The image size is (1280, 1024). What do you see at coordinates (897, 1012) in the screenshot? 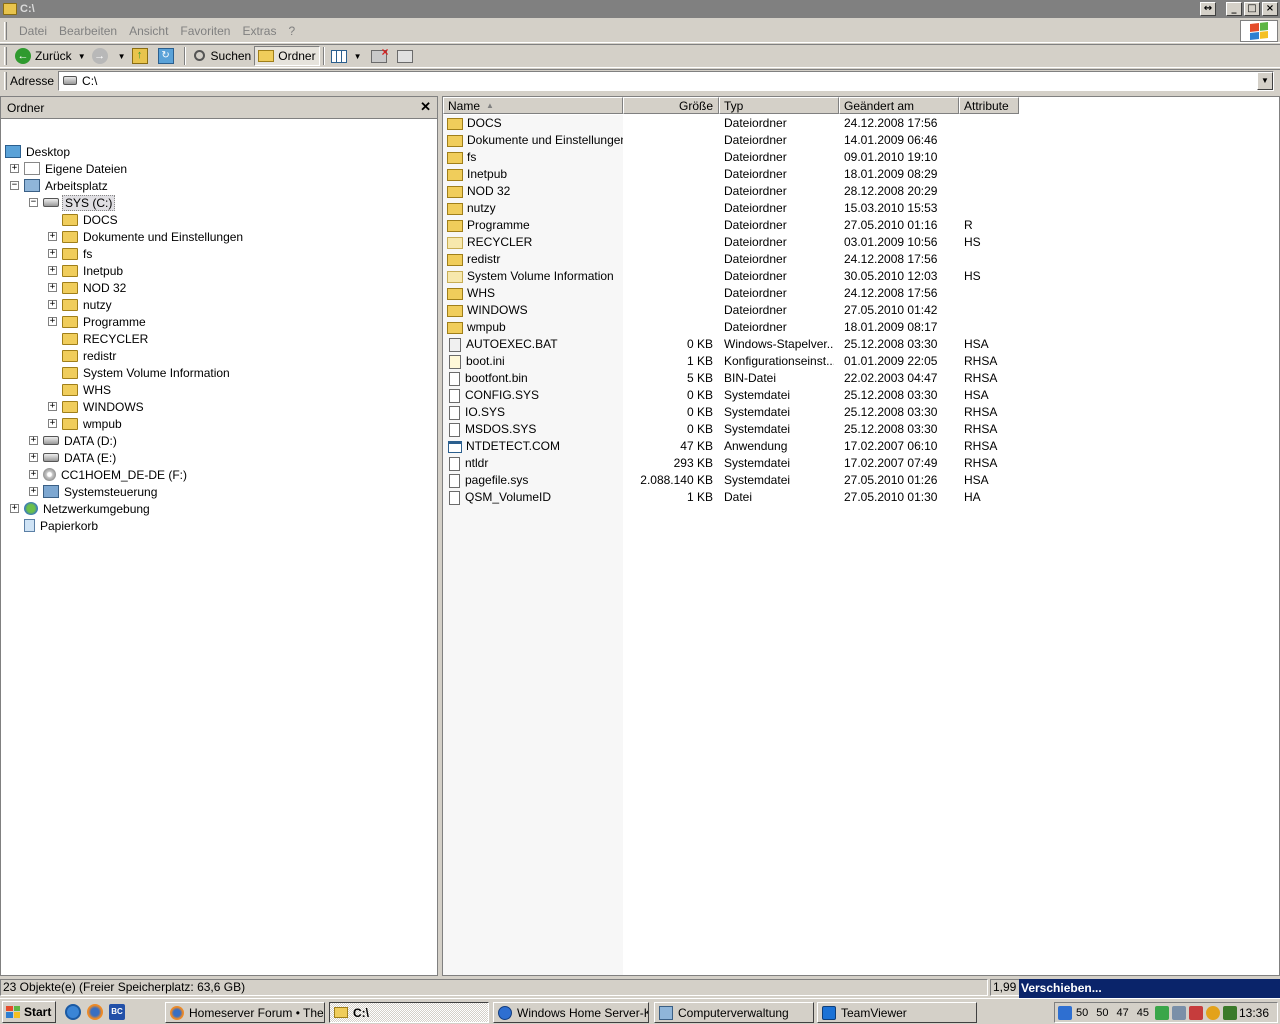
I see `task-teamviewer: TeamViewer` at bounding box center [897, 1012].